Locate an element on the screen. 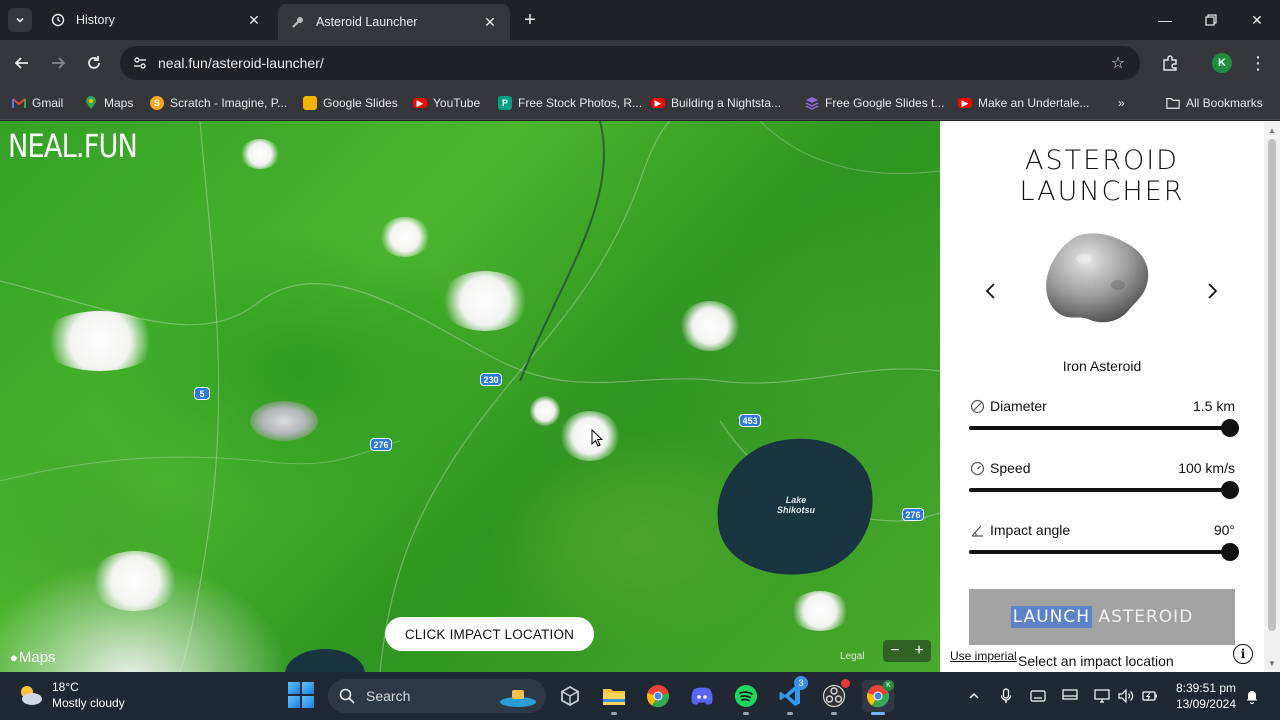 Image resolution: width=1280 pixels, height=720 pixels. speedometer-icon is located at coordinates (977, 468).